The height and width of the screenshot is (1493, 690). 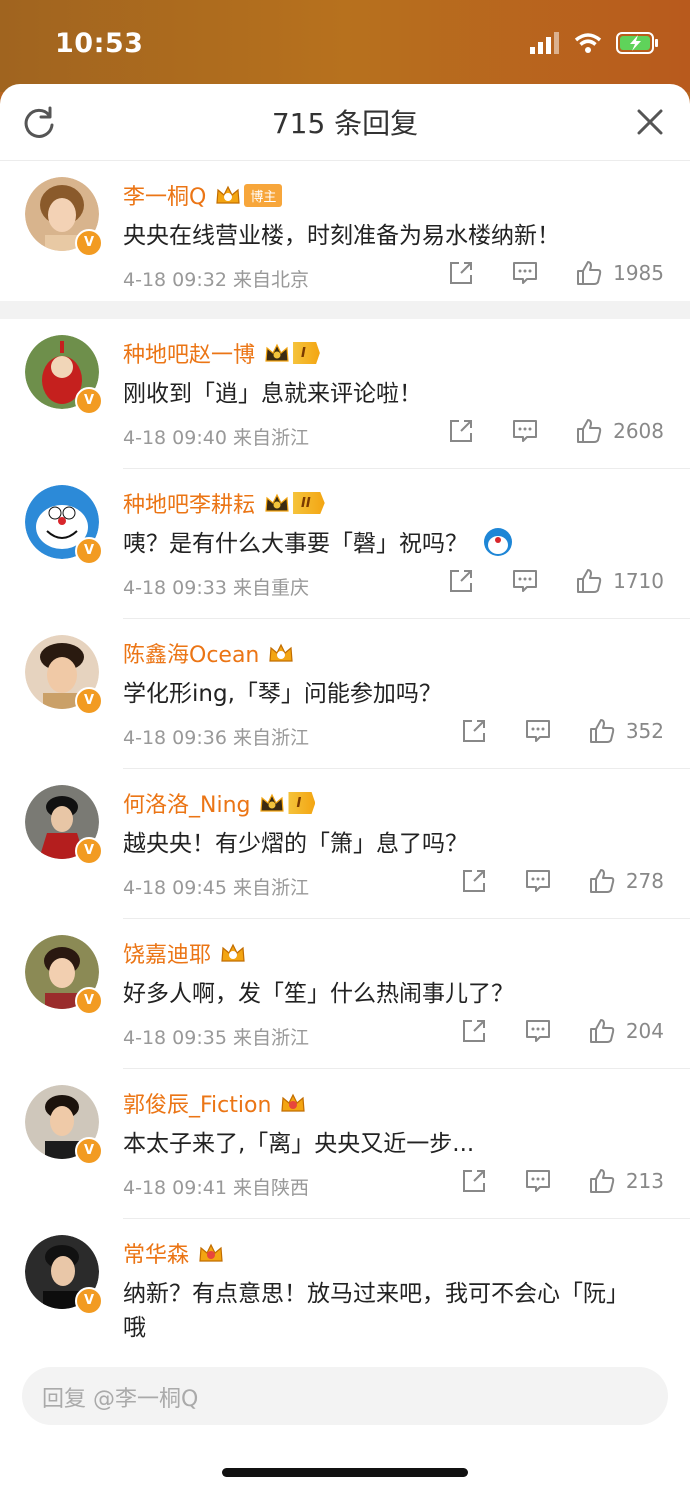 I want to click on sheet-title: 715 条回复, so click(x=345, y=123).